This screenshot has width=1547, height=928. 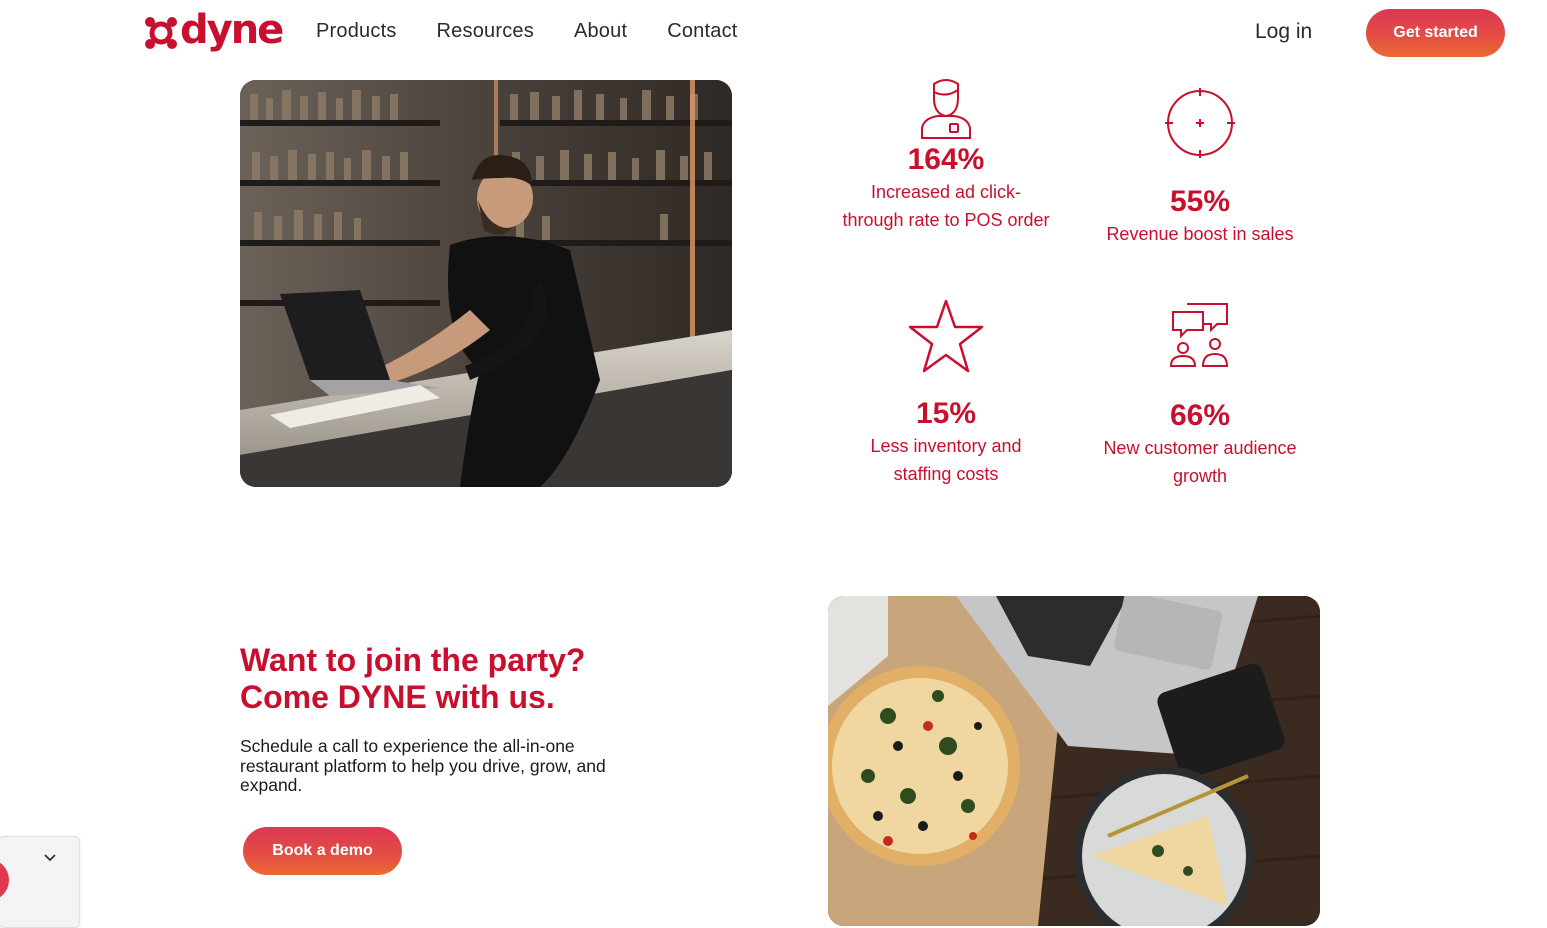 What do you see at coordinates (485, 31) in the screenshot?
I see `nav-resources: Resources` at bounding box center [485, 31].